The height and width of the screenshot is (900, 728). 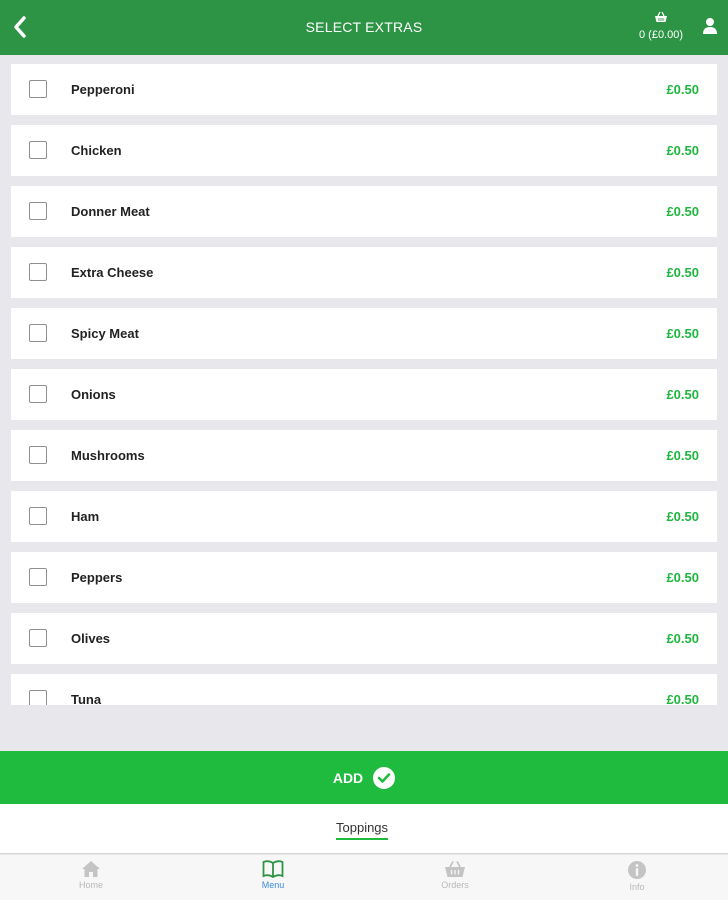 What do you see at coordinates (273, 869) in the screenshot?
I see `menu-book-icon` at bounding box center [273, 869].